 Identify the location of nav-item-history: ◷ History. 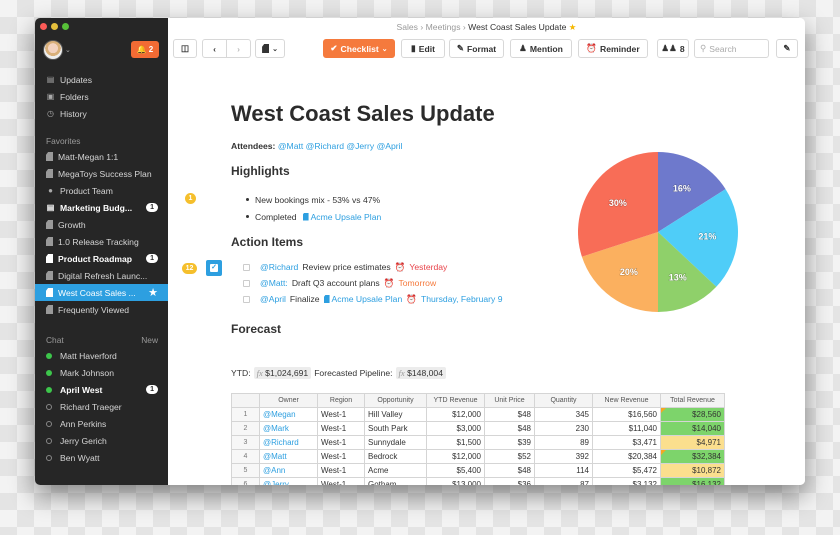
(101, 113).